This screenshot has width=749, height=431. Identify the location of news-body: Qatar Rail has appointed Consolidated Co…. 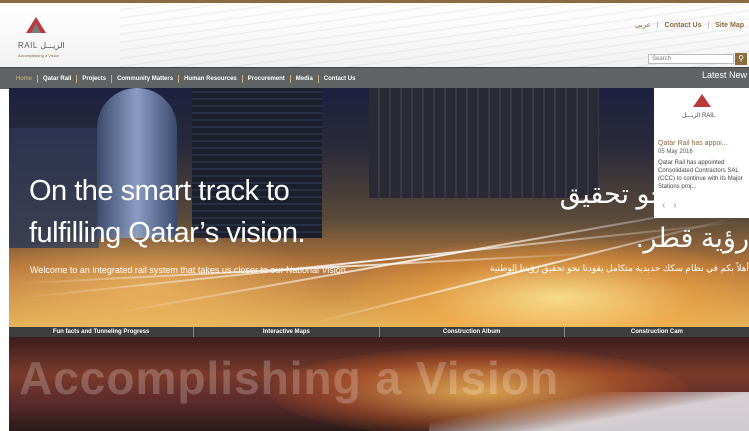
(700, 175).